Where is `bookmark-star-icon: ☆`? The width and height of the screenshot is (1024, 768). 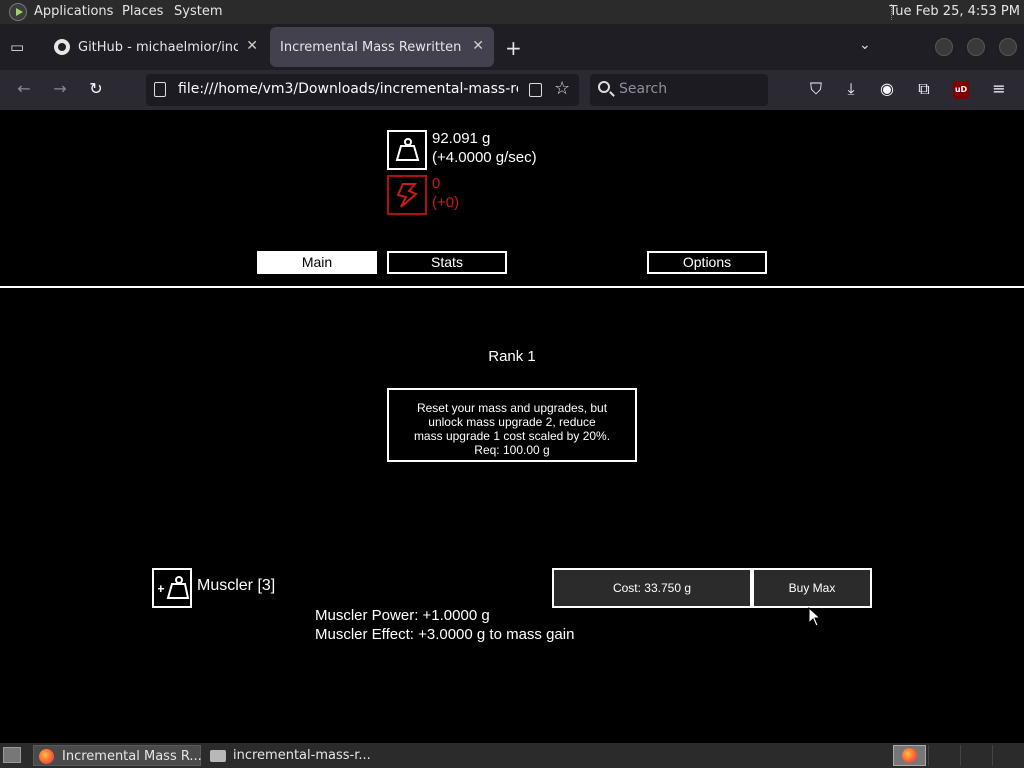 bookmark-star-icon: ☆ is located at coordinates (562, 88).